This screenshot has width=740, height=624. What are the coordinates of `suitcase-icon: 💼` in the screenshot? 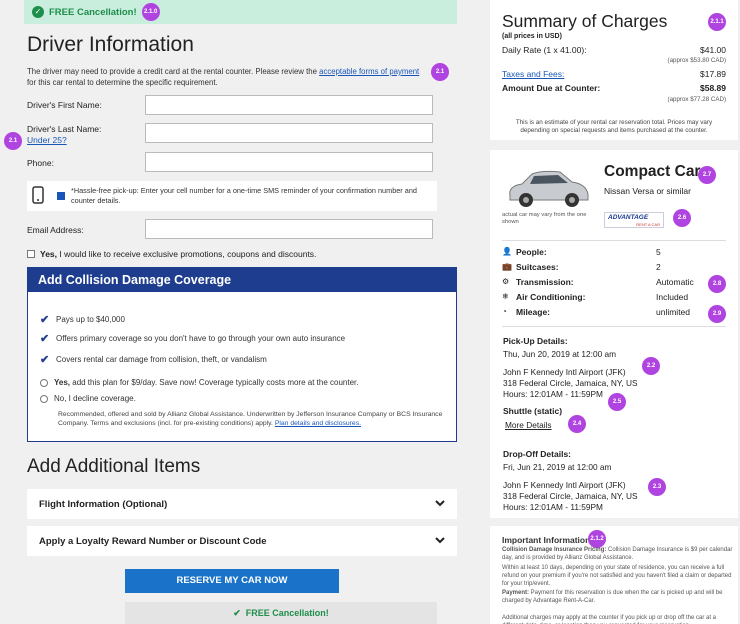 It's located at (507, 266).